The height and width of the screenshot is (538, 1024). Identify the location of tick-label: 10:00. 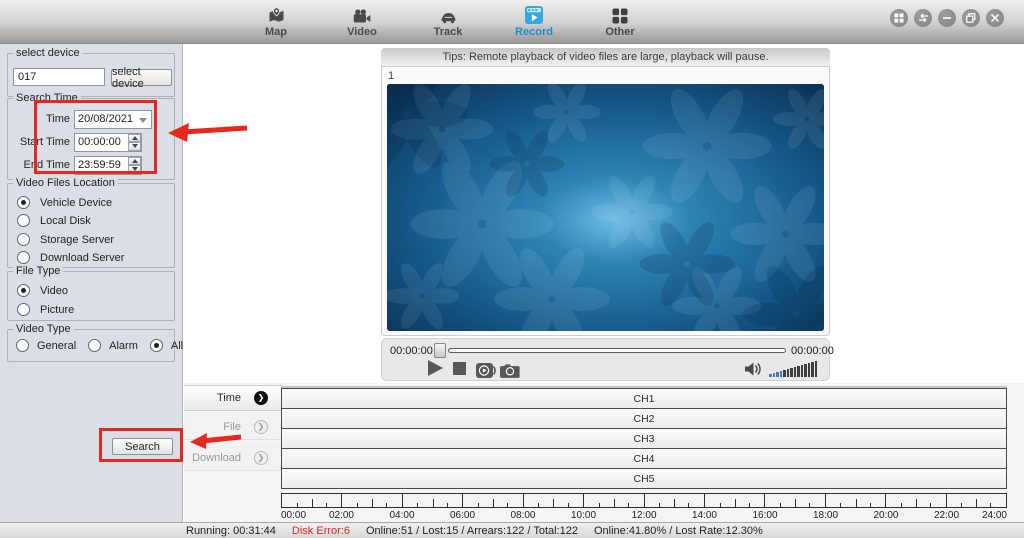
(583, 515).